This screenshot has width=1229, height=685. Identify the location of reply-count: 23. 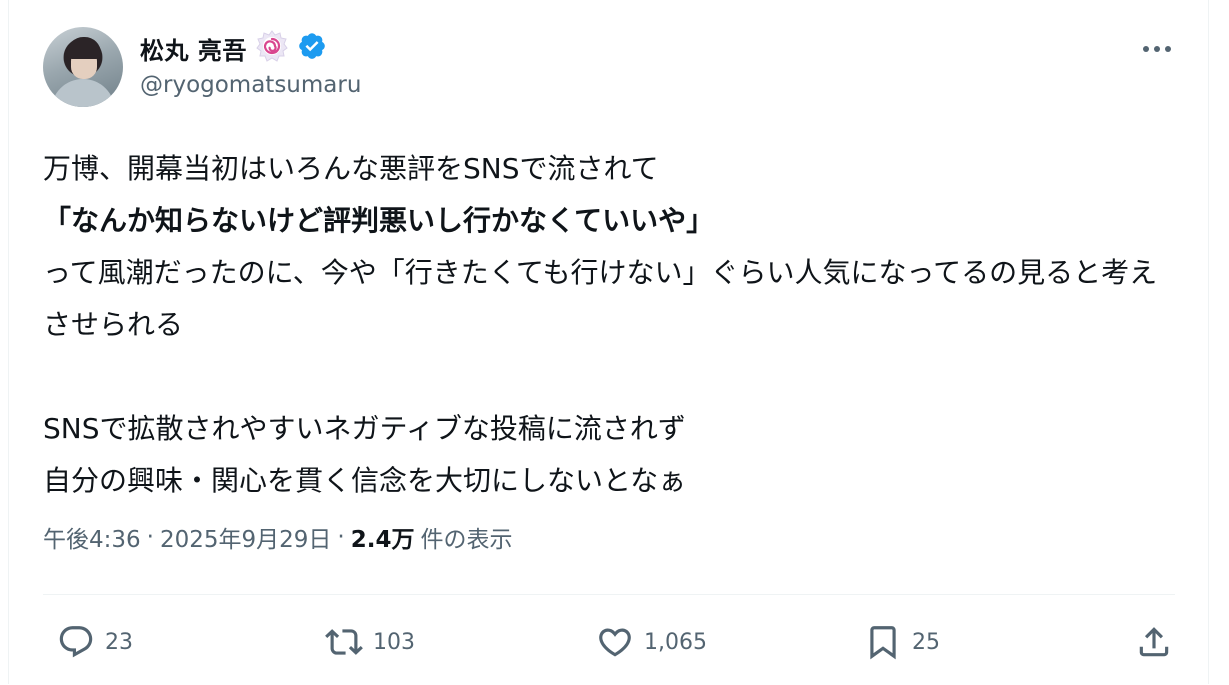
(119, 642).